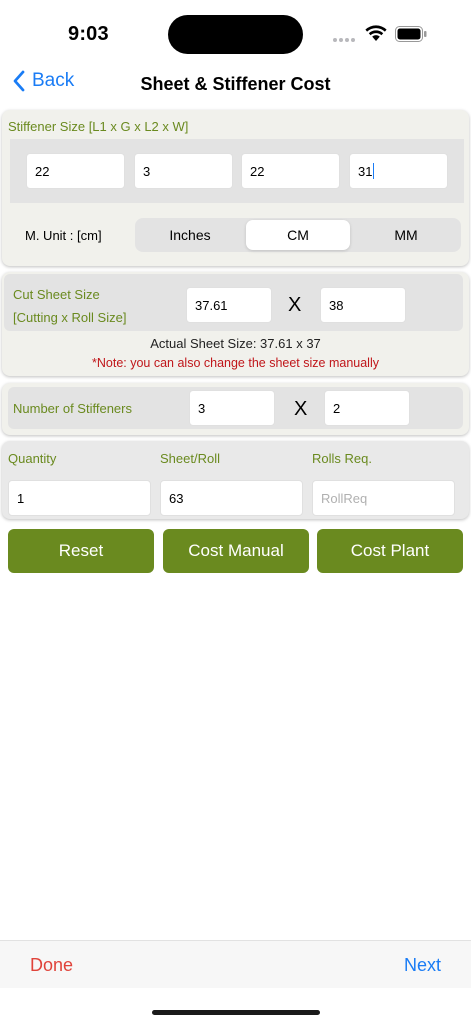 The width and height of the screenshot is (471, 1024). What do you see at coordinates (301, 409) in the screenshot?
I see `stiffener-count-multiply-sign: X` at bounding box center [301, 409].